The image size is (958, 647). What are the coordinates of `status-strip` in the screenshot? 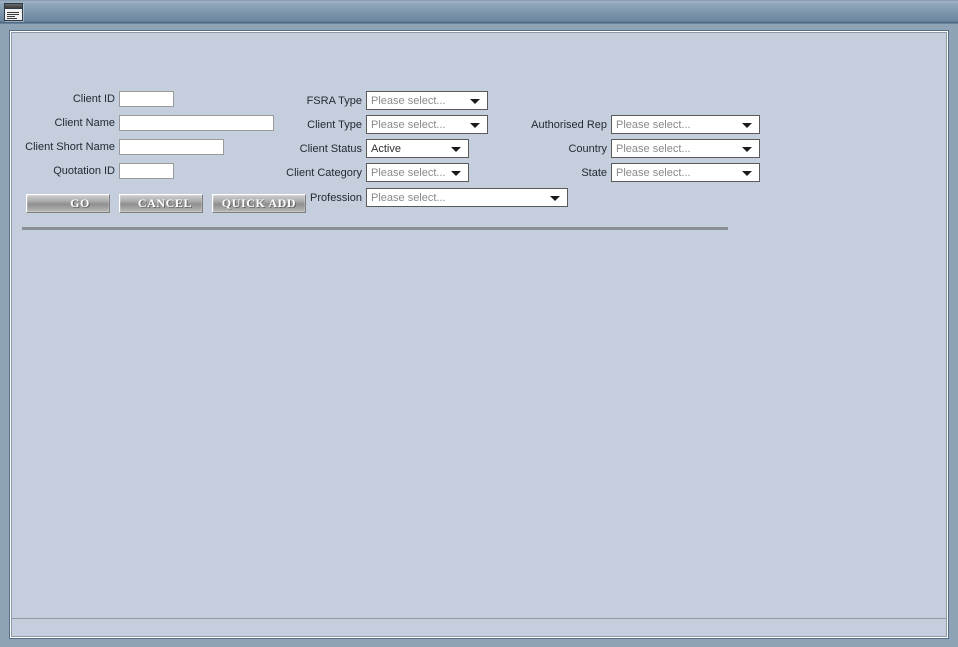 It's located at (479, 627).